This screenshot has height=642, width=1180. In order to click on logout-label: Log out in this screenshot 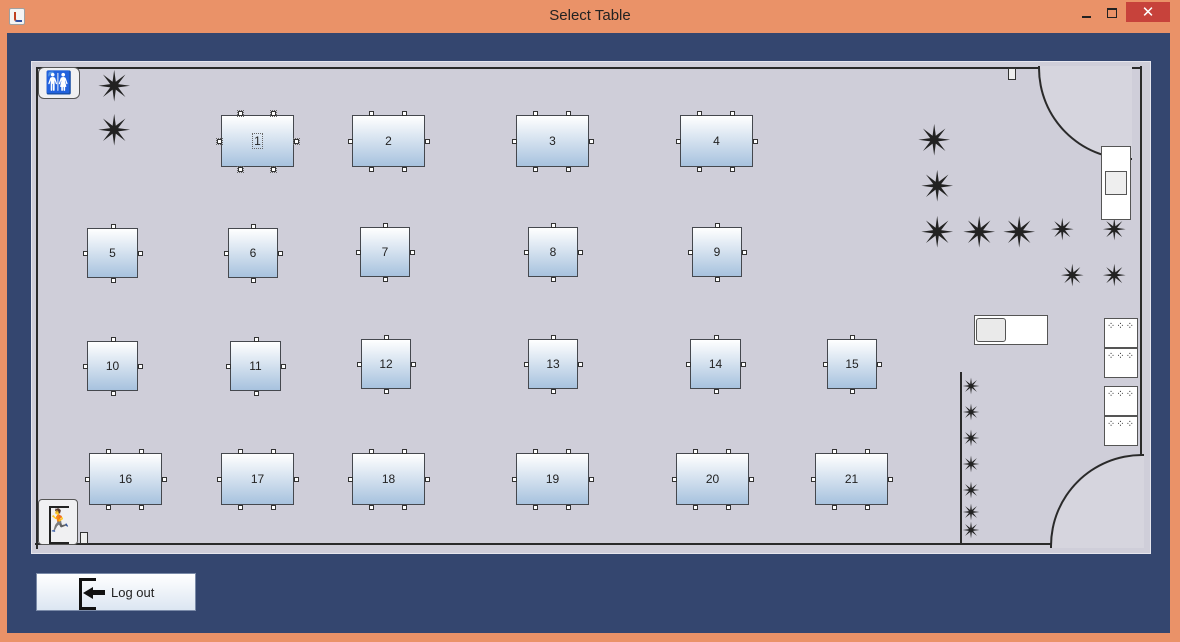, I will do `click(133, 592)`.